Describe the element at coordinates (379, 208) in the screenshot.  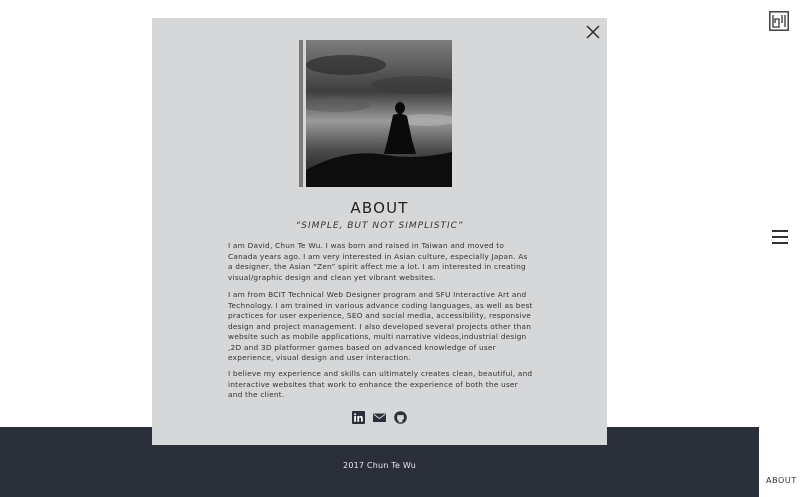
I see `modal-title: ABOUT` at that location.